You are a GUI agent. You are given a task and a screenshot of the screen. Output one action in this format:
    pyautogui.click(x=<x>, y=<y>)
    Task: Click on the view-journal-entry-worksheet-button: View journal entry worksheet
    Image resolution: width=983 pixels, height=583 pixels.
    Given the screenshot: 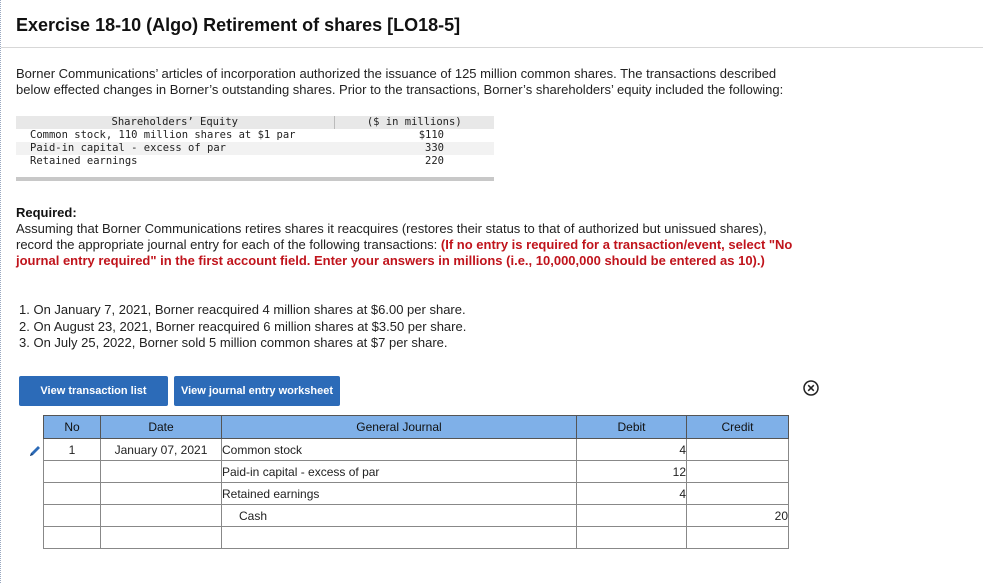 What is the action you would take?
    pyautogui.click(x=257, y=391)
    